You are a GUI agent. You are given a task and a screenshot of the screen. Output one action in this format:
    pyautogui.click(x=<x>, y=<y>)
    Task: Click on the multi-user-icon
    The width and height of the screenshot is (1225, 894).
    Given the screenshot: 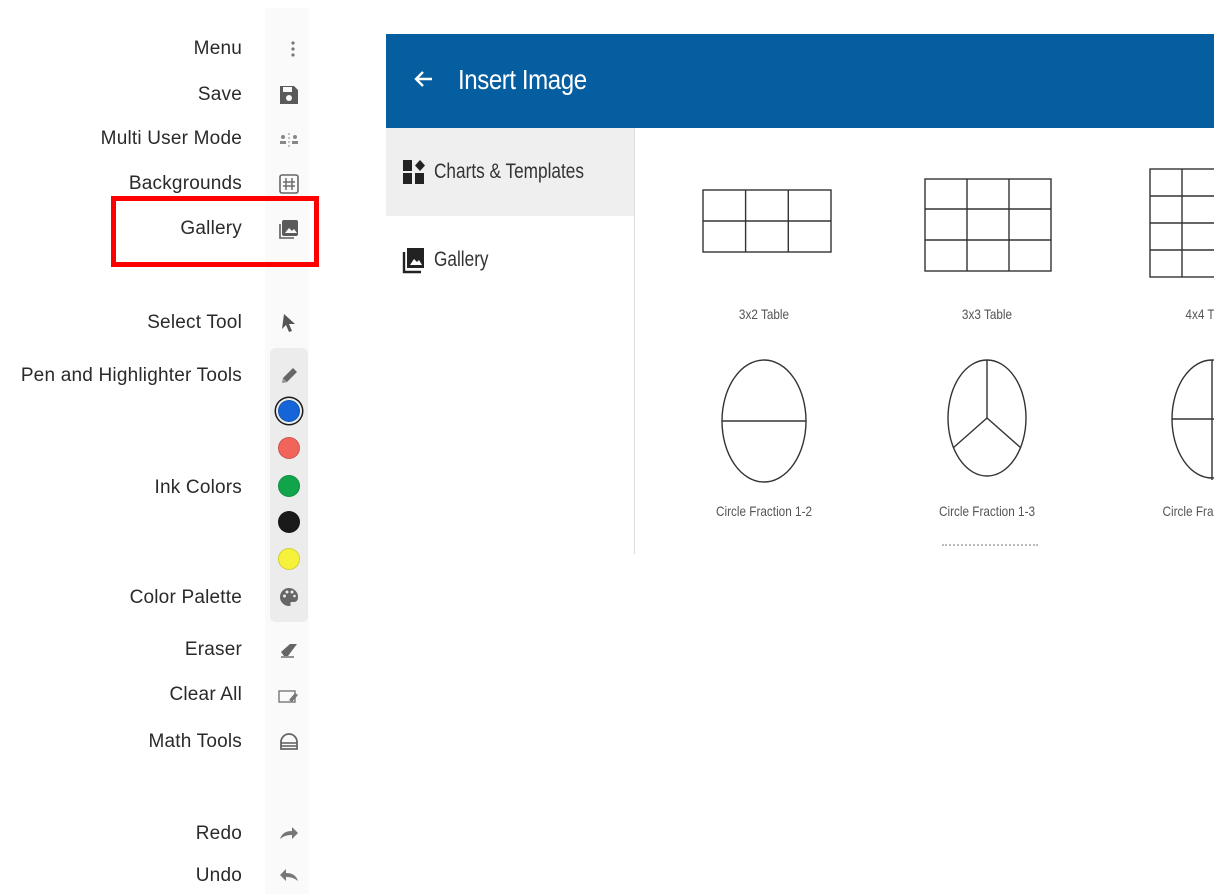 What is the action you would take?
    pyautogui.click(x=289, y=140)
    